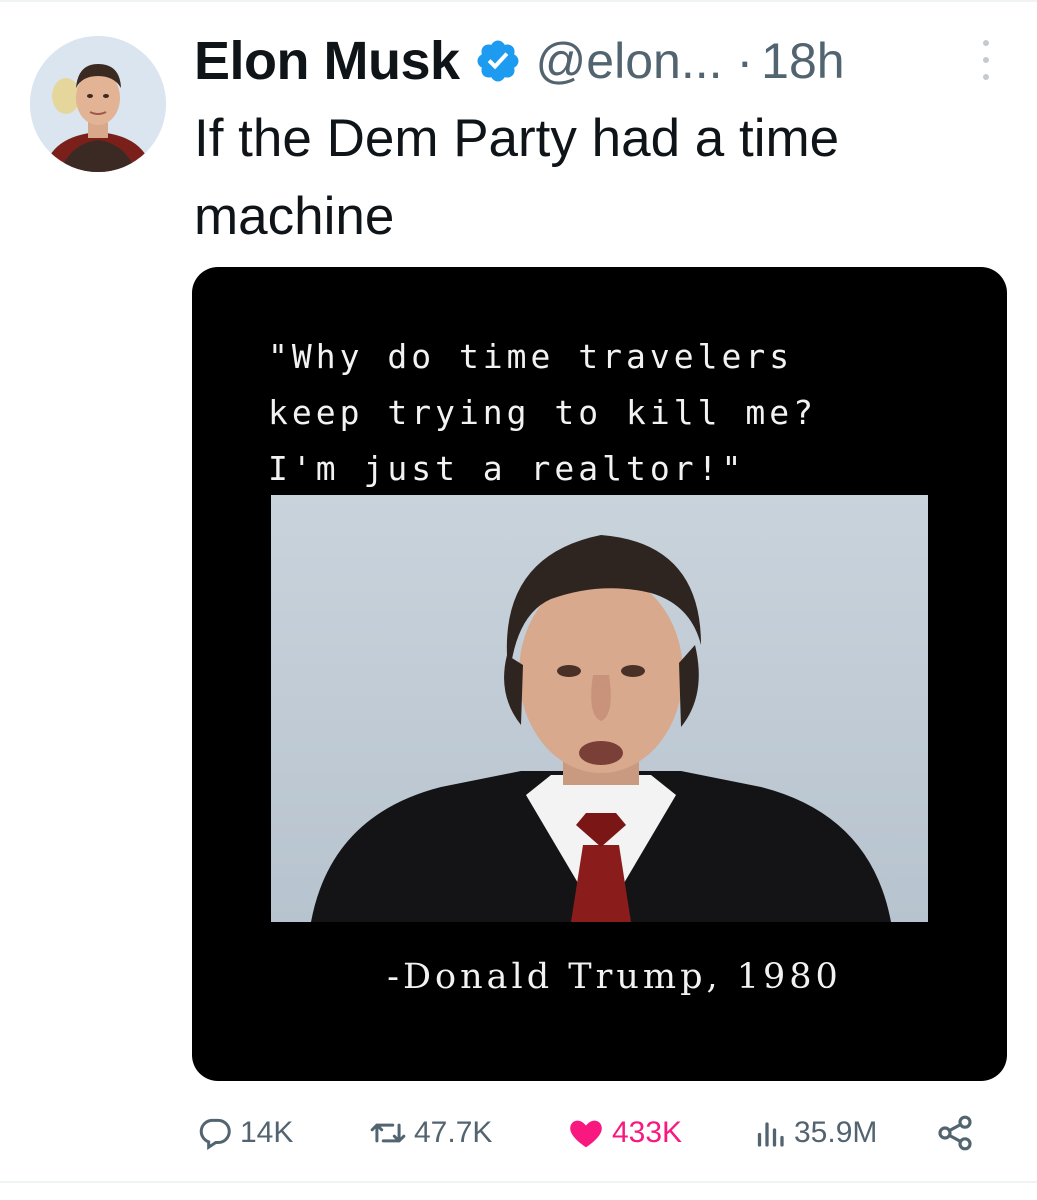  I want to click on repost-icon, so click(388, 1133).